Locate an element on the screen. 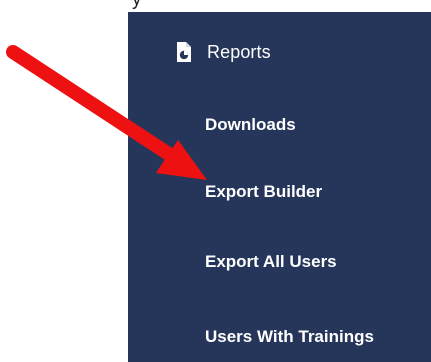 The height and width of the screenshot is (362, 431). report-file-icon is located at coordinates (184, 52).